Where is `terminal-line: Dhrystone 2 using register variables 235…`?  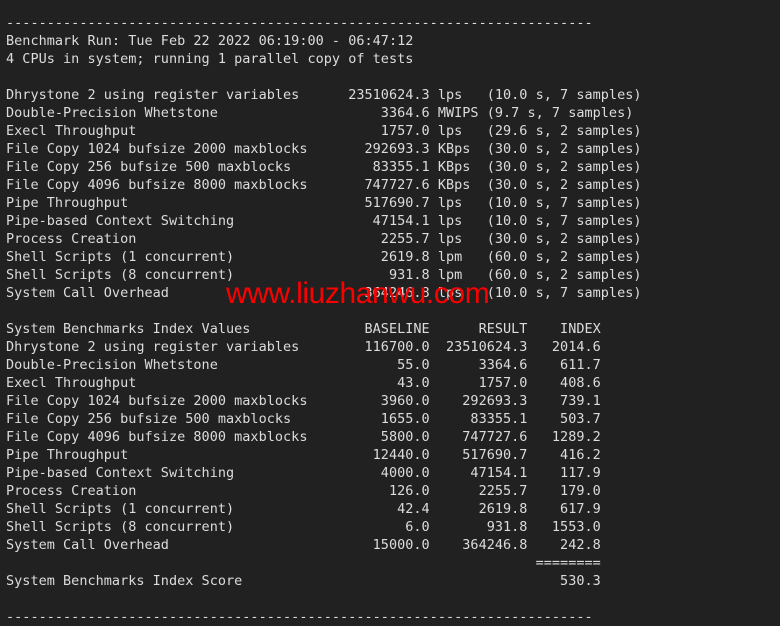
terminal-line: Dhrystone 2 using register variables 235… is located at coordinates (324, 94).